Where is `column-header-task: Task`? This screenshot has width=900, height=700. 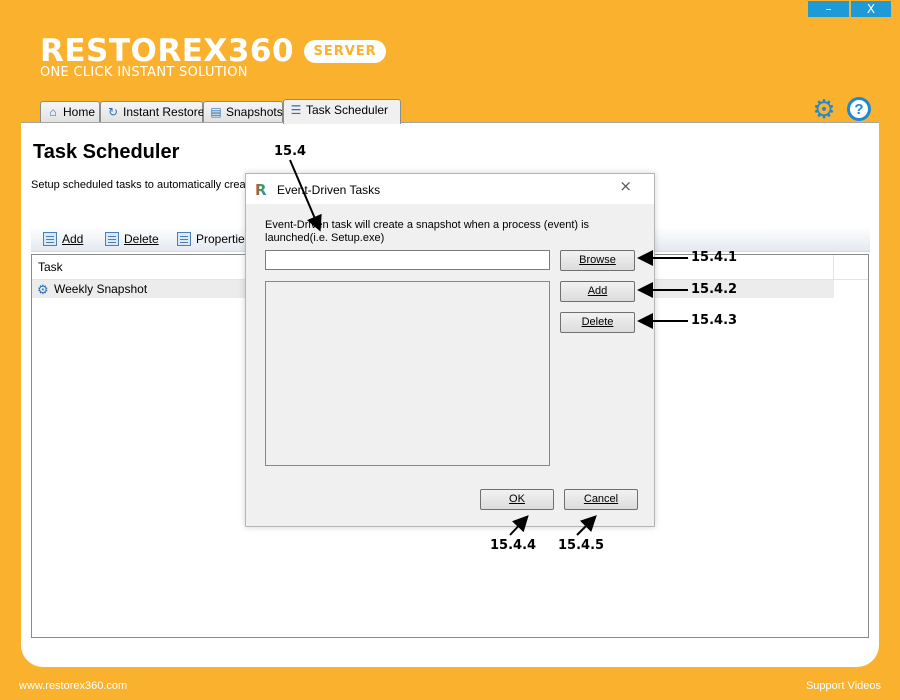
column-header-task: Task is located at coordinates (50, 267).